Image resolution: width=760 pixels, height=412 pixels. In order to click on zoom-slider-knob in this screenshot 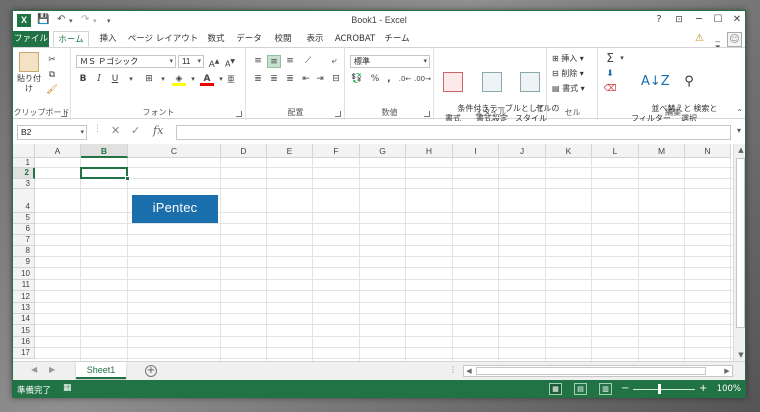, I will do `click(659, 389)`.